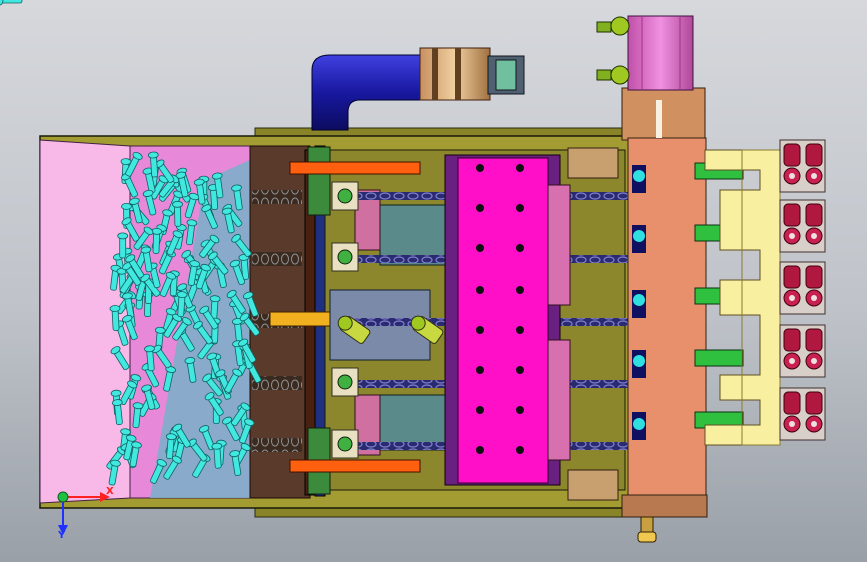 This screenshot has width=867, height=562. I want to click on pneumatic-cylinder, so click(660, 53).